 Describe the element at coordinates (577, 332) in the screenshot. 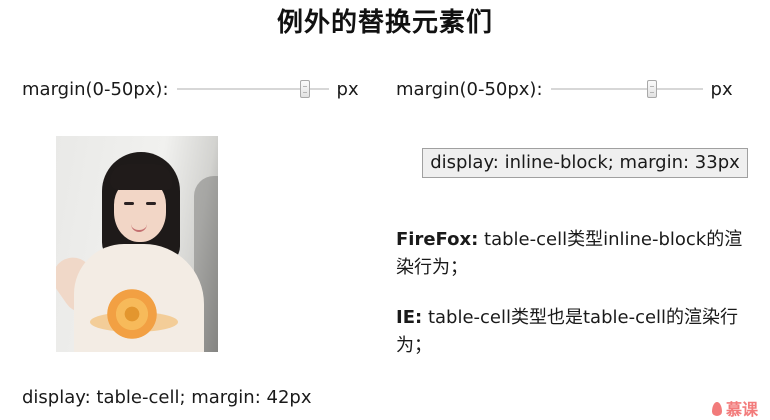

I see `ie-note: IE: table-cell类型也是table-cell的渲染行 为；` at that location.